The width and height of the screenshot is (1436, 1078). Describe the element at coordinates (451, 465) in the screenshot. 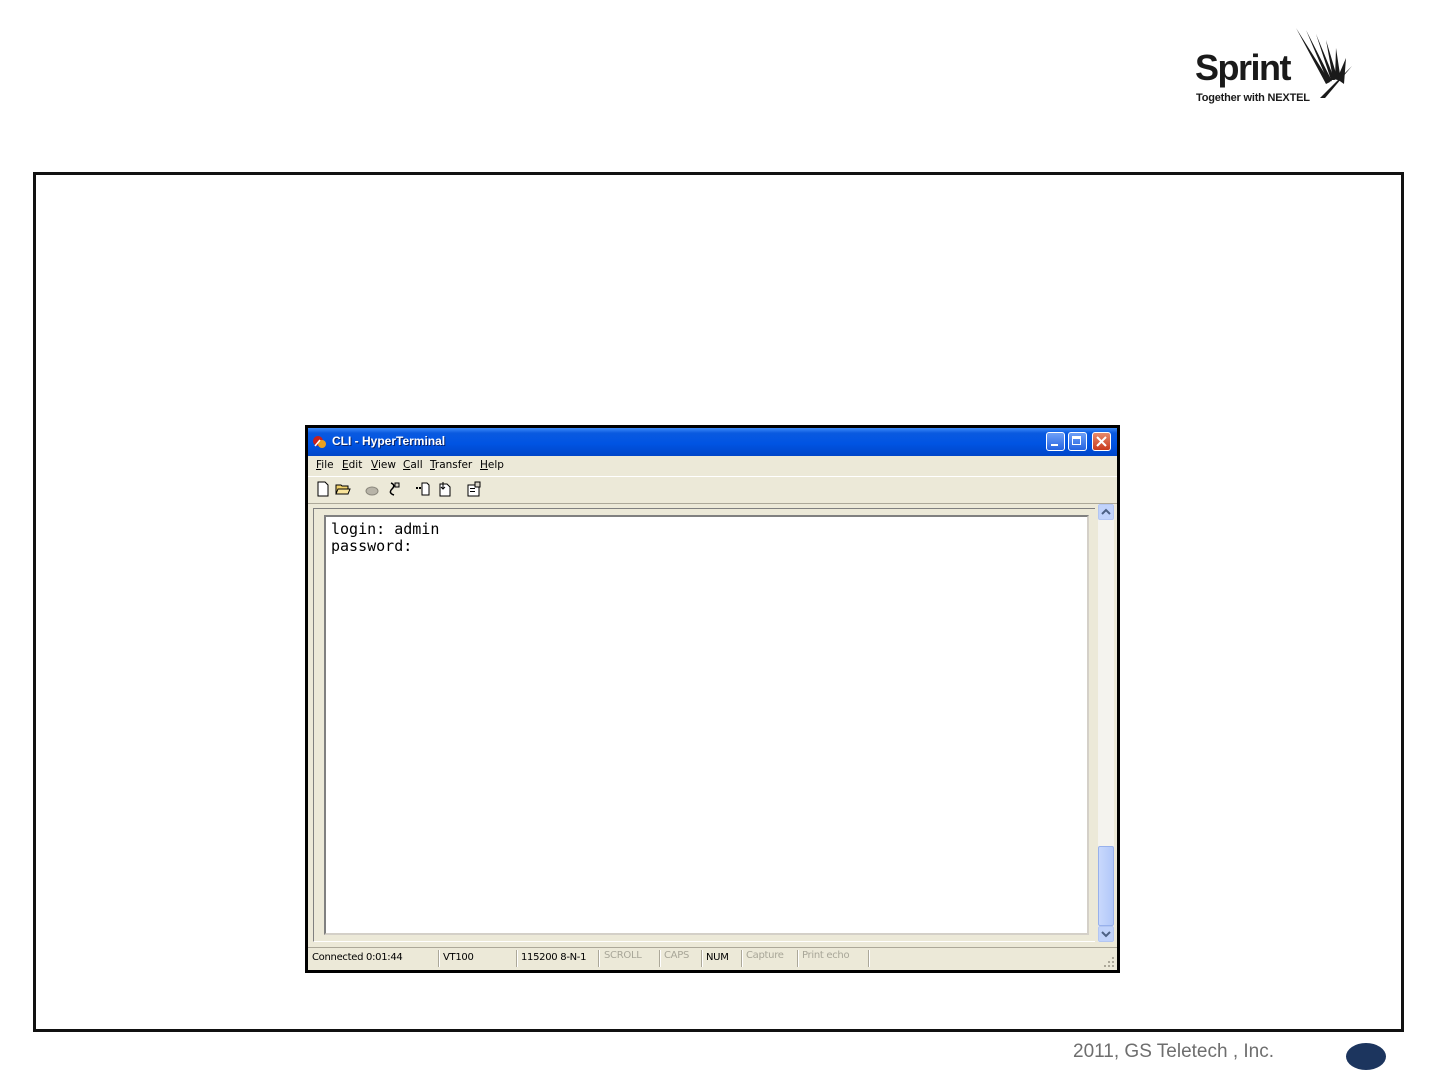

I see `menu-transfer: Transfer` at that location.